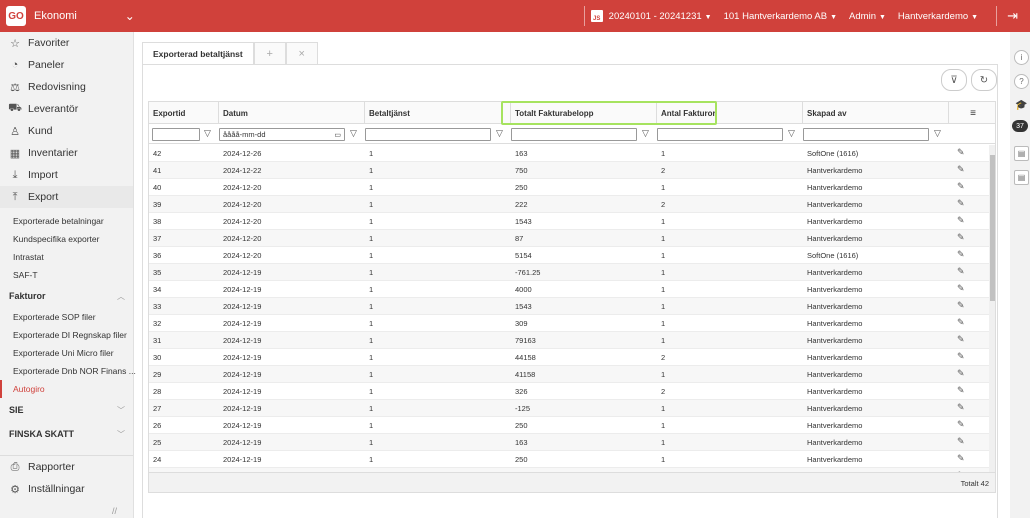 This screenshot has height=518, width=1030. I want to click on sidebar-group-fakturor: Fakturor ︿, so click(66, 296).